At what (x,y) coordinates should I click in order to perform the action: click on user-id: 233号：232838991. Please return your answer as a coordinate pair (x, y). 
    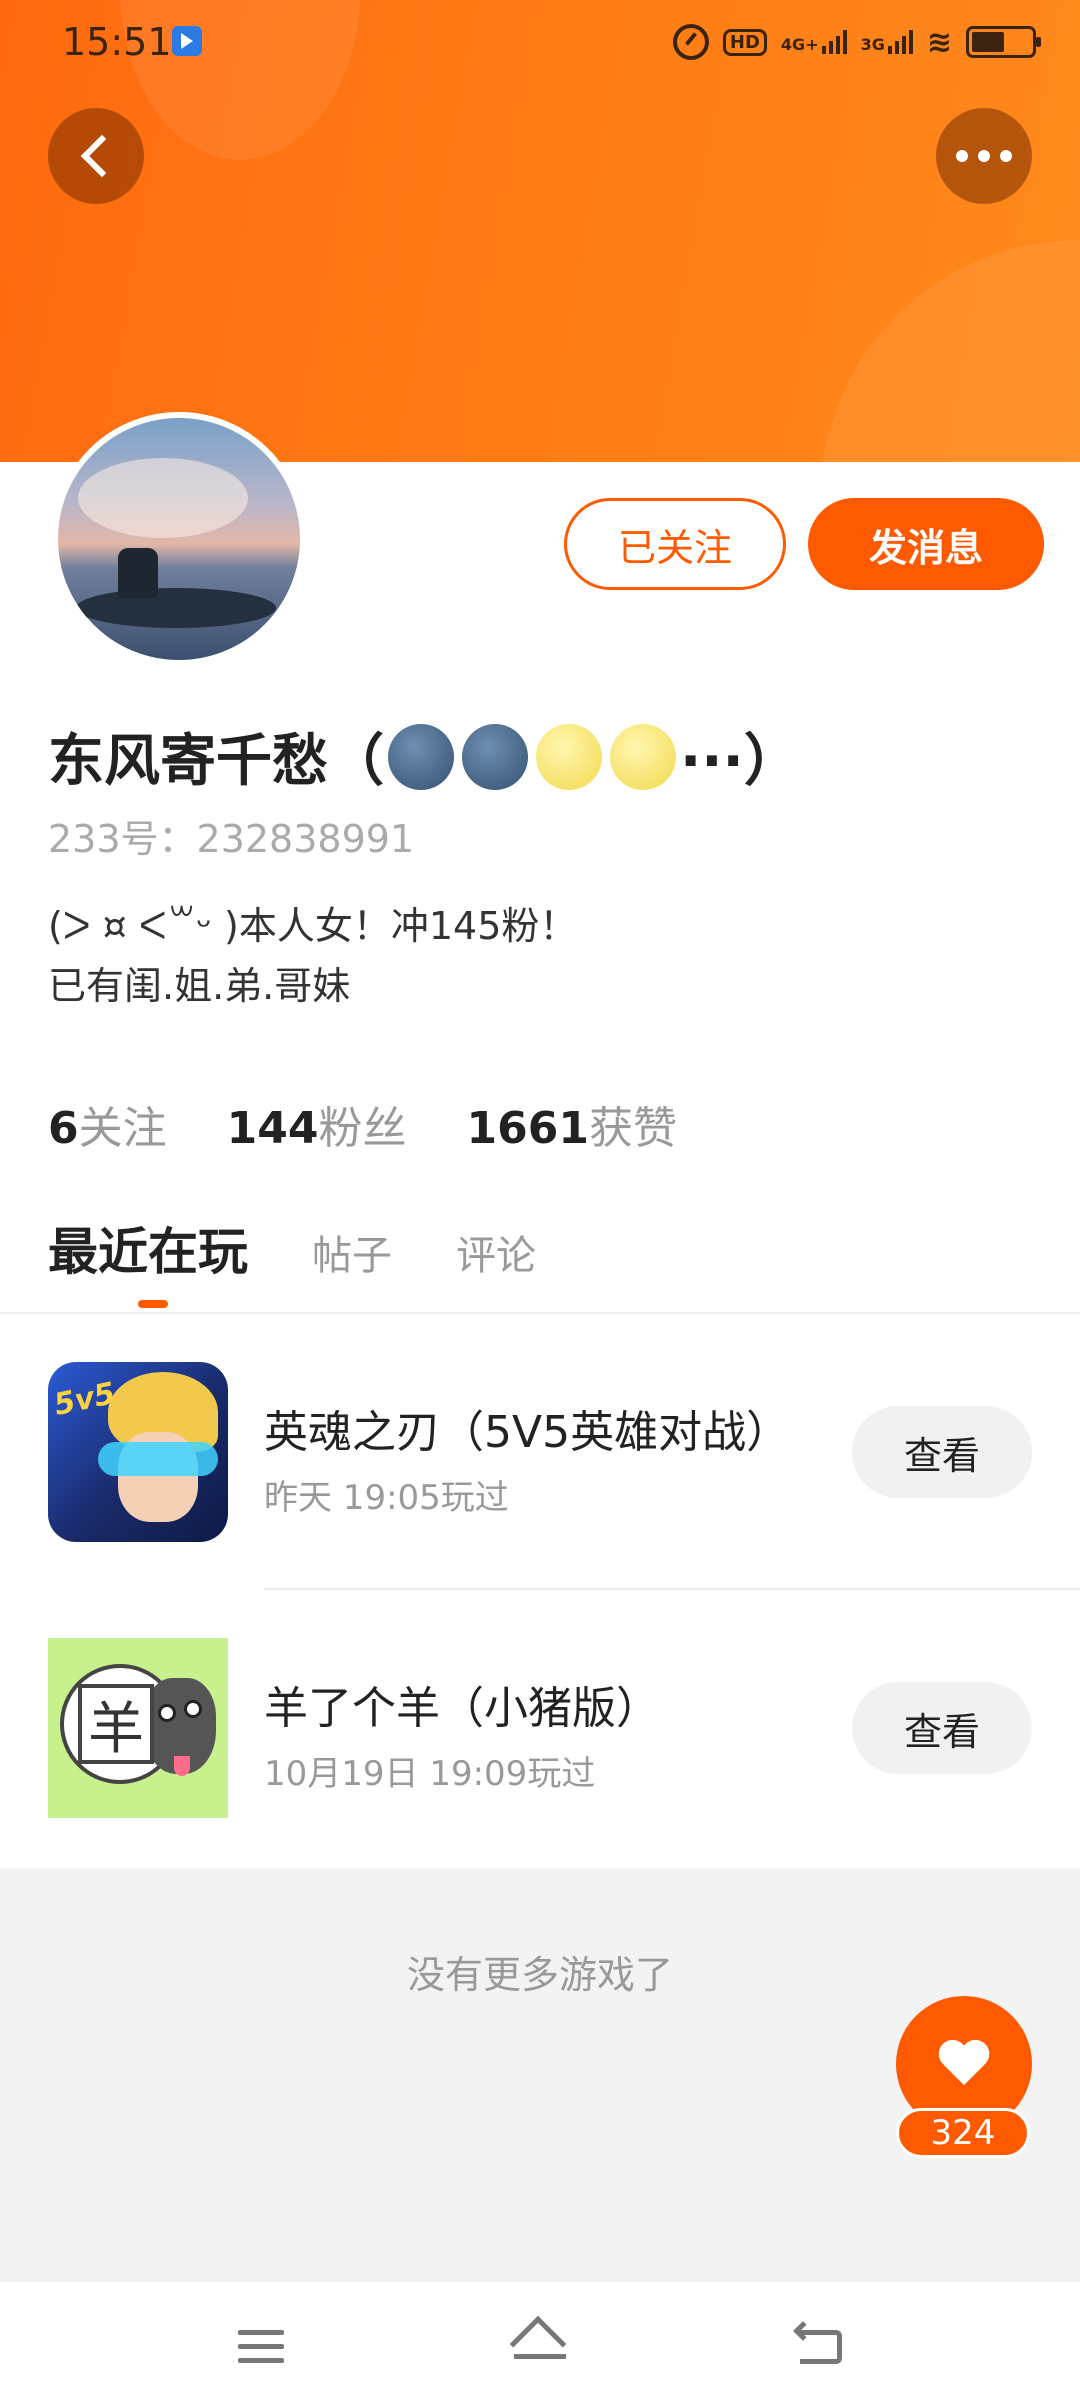
    Looking at the image, I should click on (231, 839).